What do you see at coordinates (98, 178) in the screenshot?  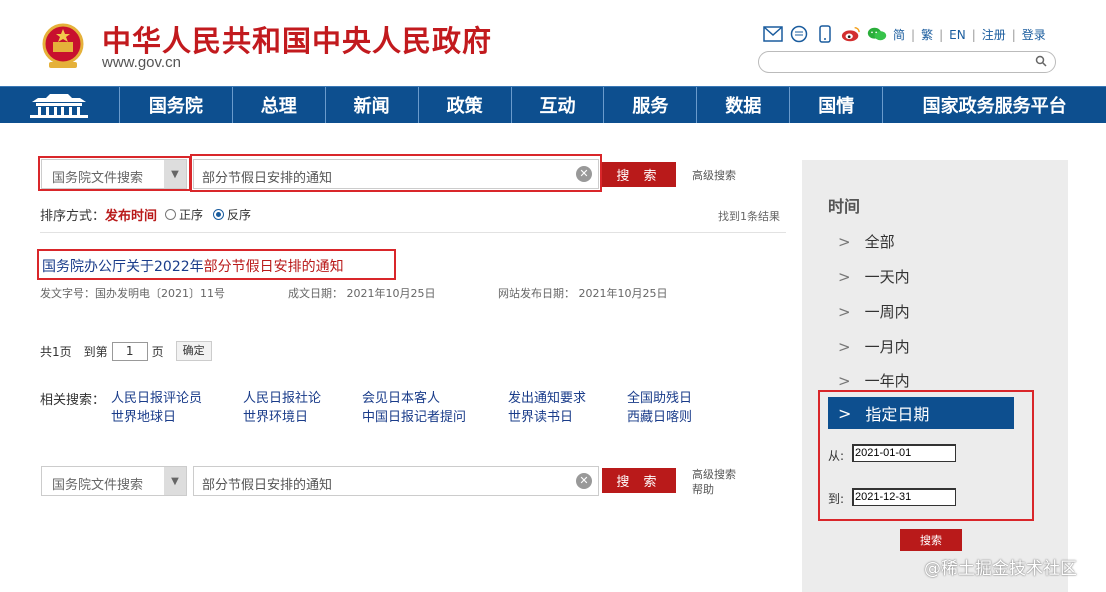 I see `search-category-value: 国务院文件搜索` at bounding box center [98, 178].